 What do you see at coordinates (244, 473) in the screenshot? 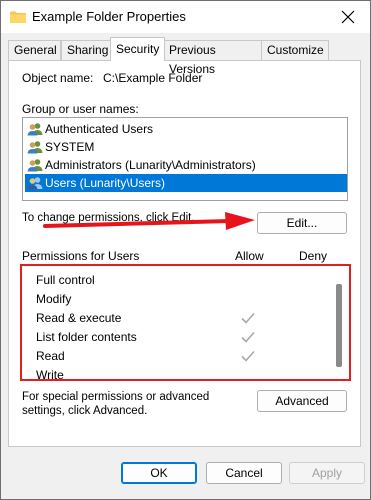
I see `cancel-button: Cancel` at bounding box center [244, 473].